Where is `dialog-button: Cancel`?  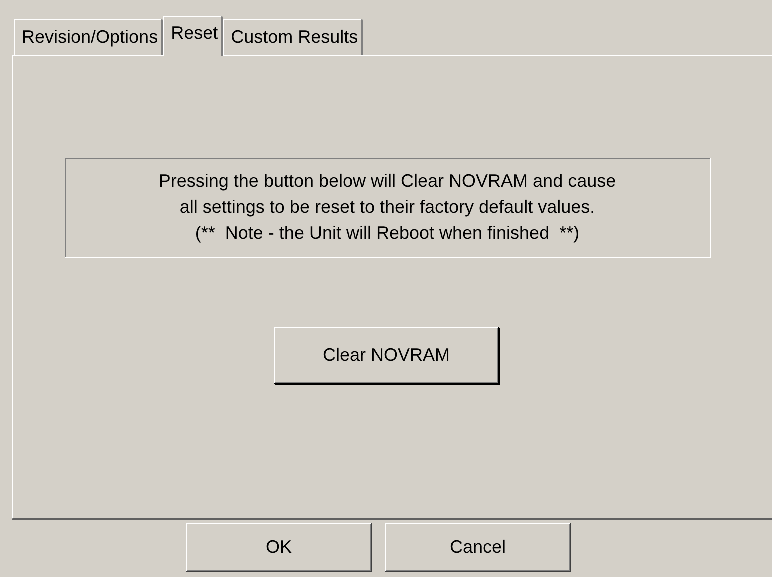 dialog-button: Cancel is located at coordinates (478, 547).